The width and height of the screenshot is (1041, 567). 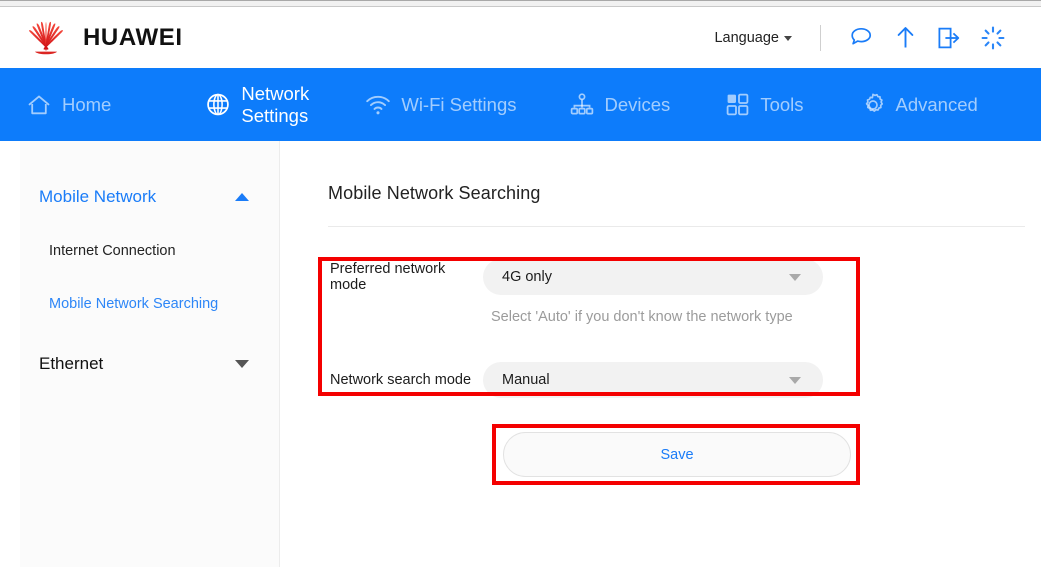 What do you see at coordinates (218, 105) in the screenshot?
I see `globe-icon` at bounding box center [218, 105].